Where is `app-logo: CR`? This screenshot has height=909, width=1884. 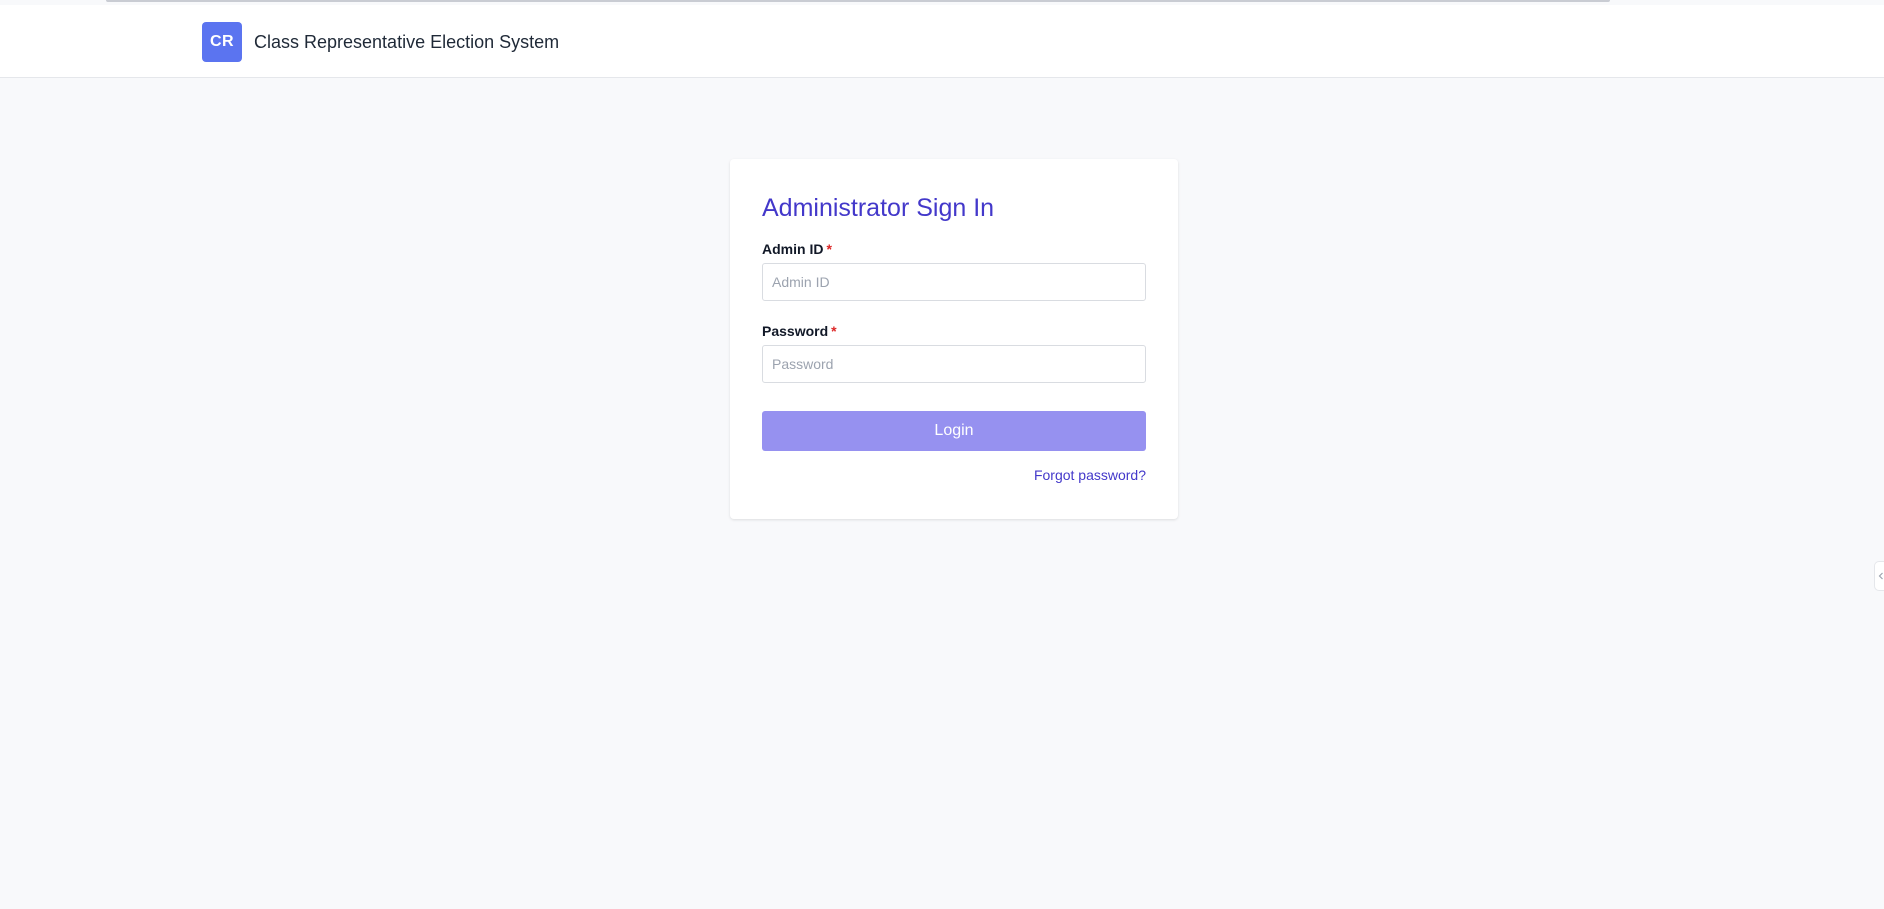 app-logo: CR is located at coordinates (222, 42).